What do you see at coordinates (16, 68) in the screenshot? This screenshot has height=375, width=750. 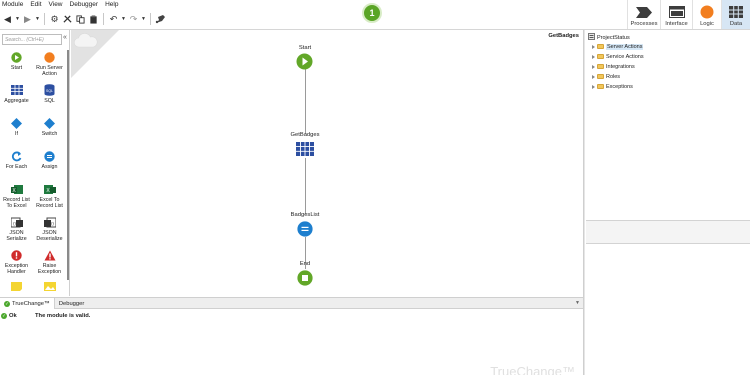 I see `tool-label: Start` at bounding box center [16, 68].